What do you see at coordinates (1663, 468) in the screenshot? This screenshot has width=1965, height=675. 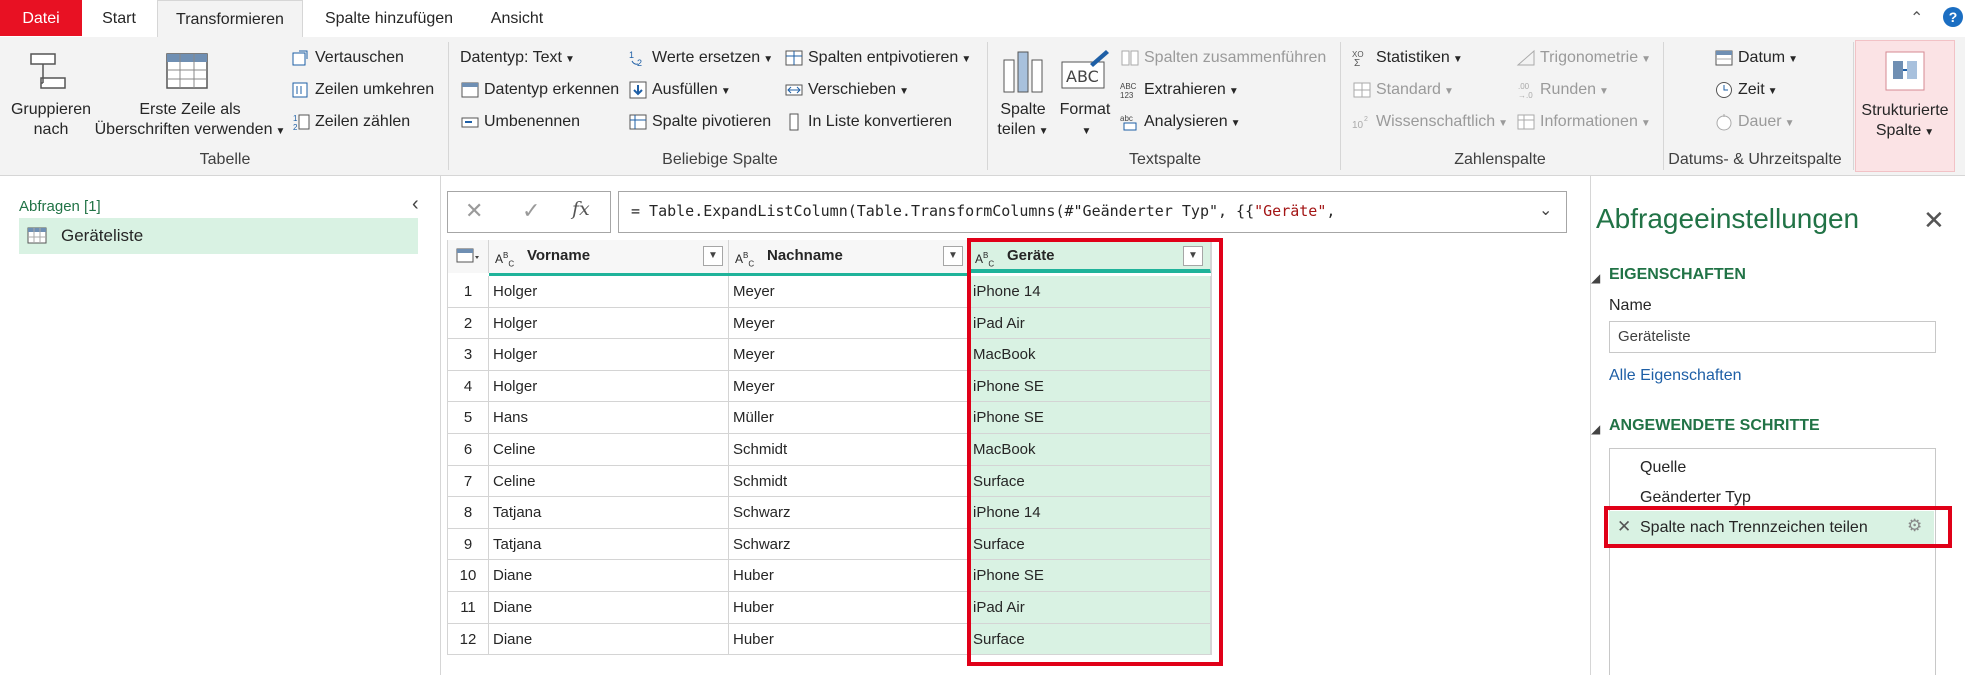 I see `step-quelle: Quelle` at bounding box center [1663, 468].